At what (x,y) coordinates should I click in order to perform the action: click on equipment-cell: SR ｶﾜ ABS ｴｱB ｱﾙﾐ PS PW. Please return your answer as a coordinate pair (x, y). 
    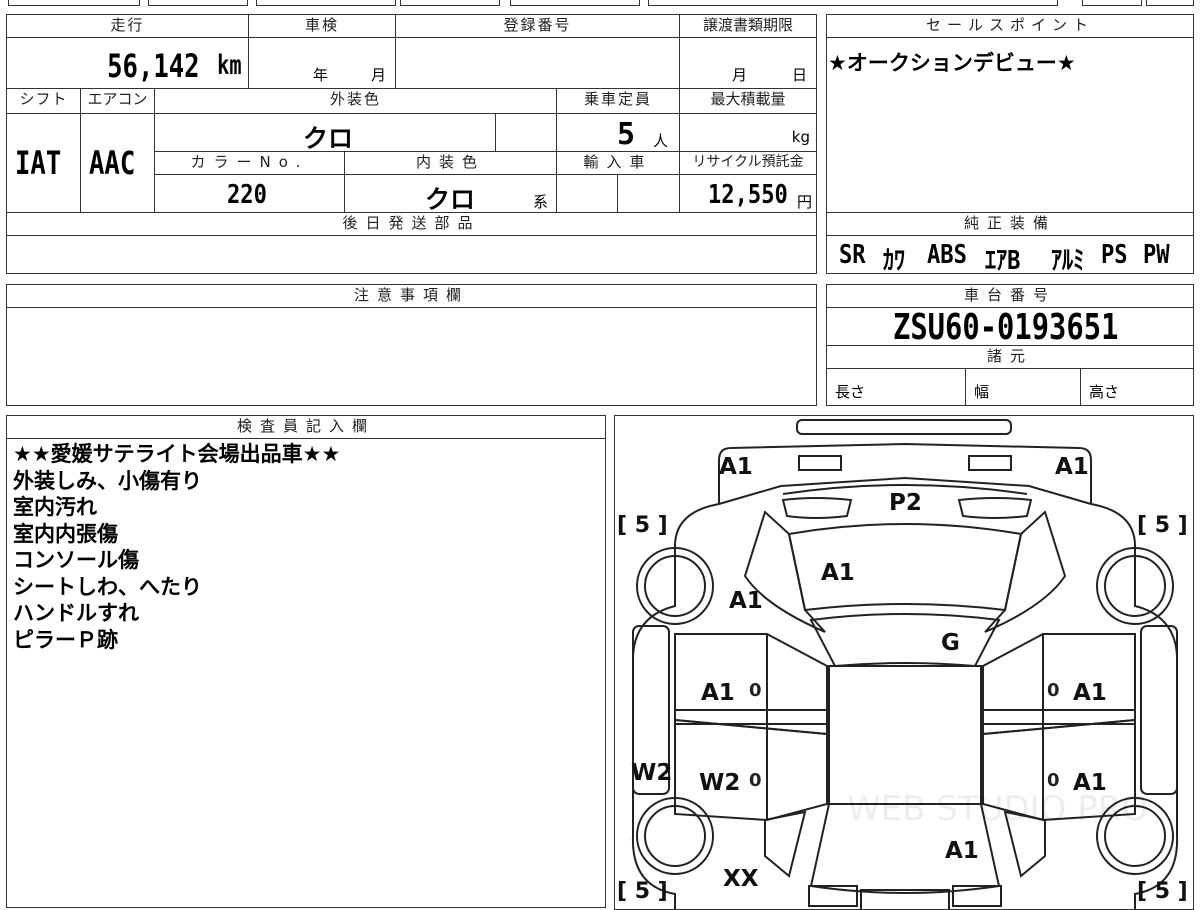
    Looking at the image, I should click on (1010, 255).